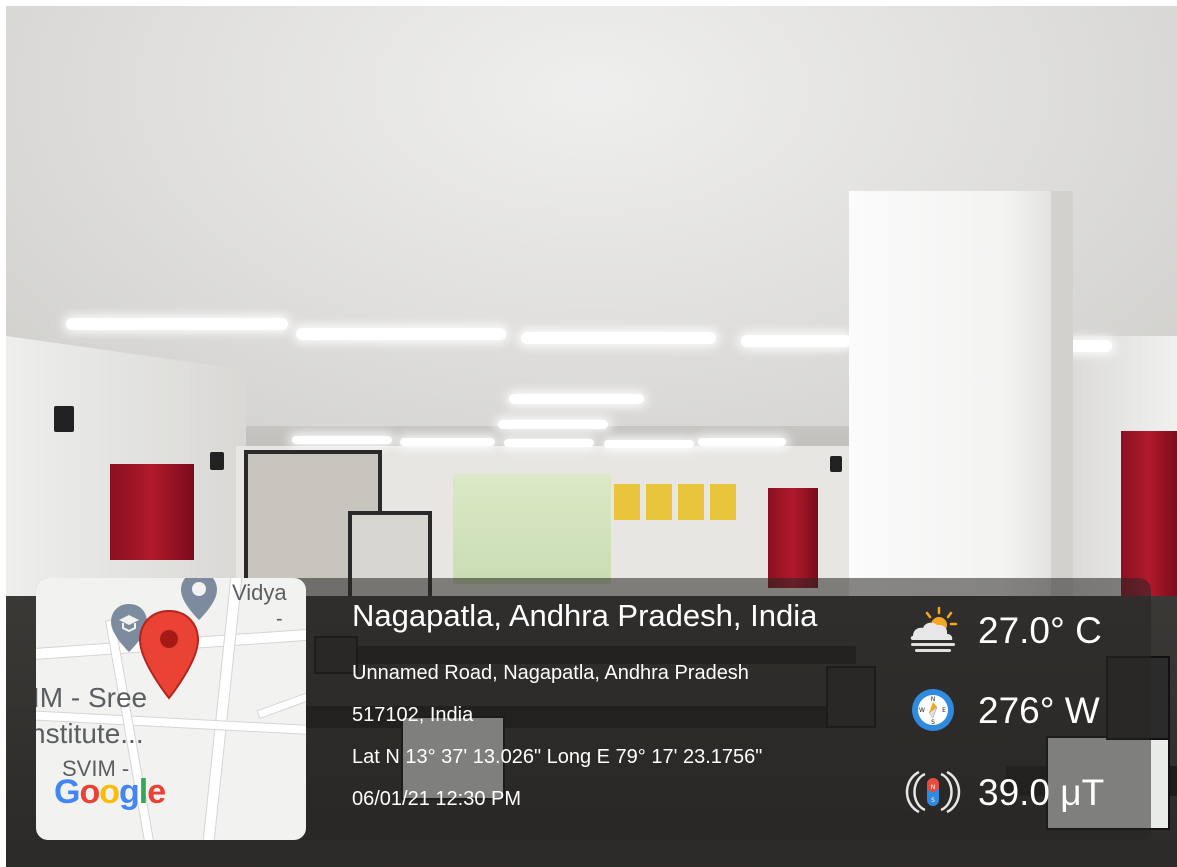 This screenshot has height=867, width=1177. I want to click on google-logo: Google, so click(110, 792).